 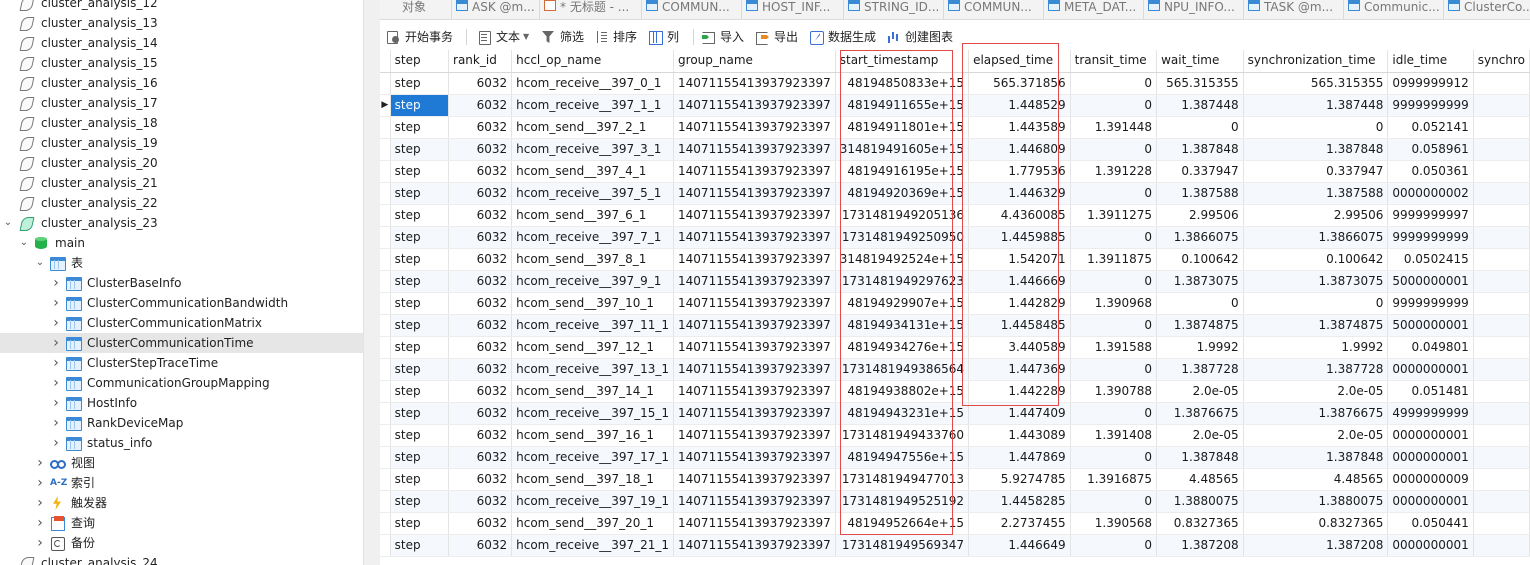 What do you see at coordinates (1430, 171) in the screenshot?
I see `table-cell-idle-time: 0.050361` at bounding box center [1430, 171].